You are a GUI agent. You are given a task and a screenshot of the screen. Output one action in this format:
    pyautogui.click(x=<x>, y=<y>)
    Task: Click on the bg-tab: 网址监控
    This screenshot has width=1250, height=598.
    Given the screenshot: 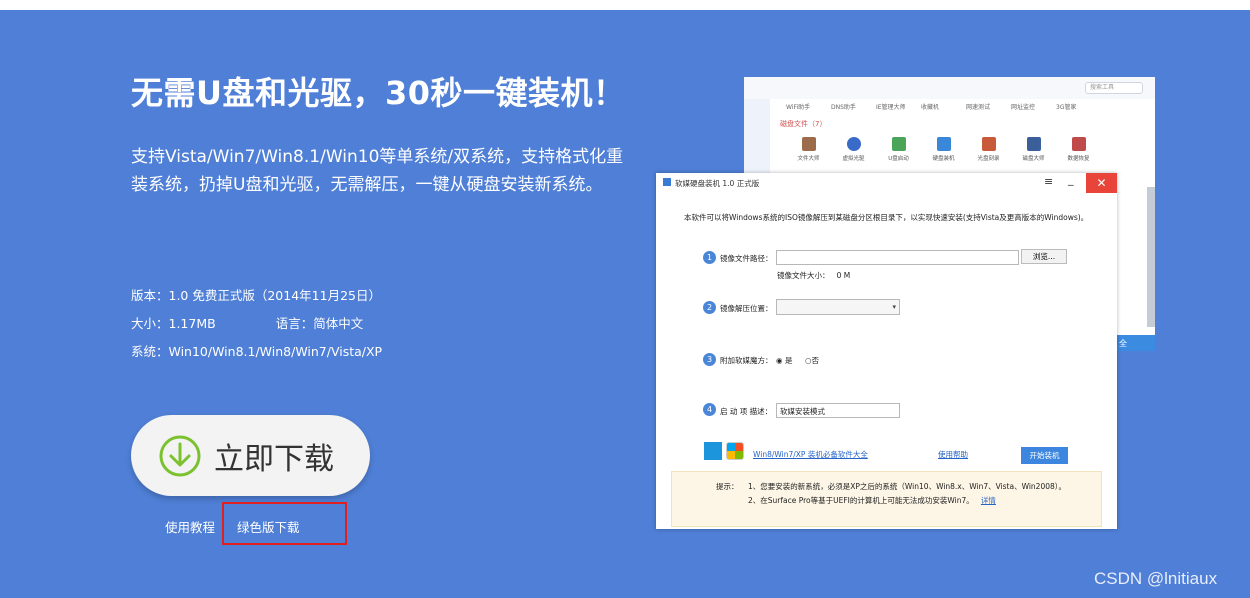 What is the action you would take?
    pyautogui.click(x=1023, y=107)
    